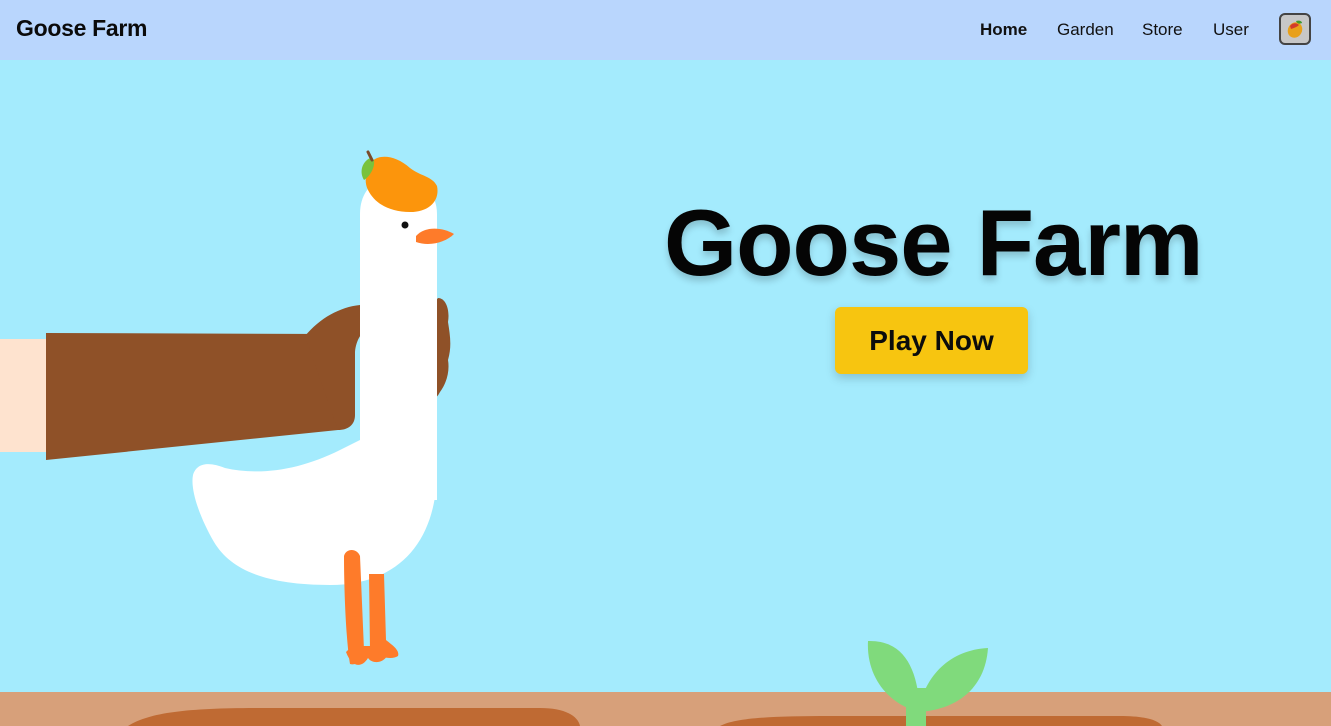 This screenshot has height=726, width=1331. Describe the element at coordinates (82, 28) in the screenshot. I see `brand-logo: Goose Farm` at that location.